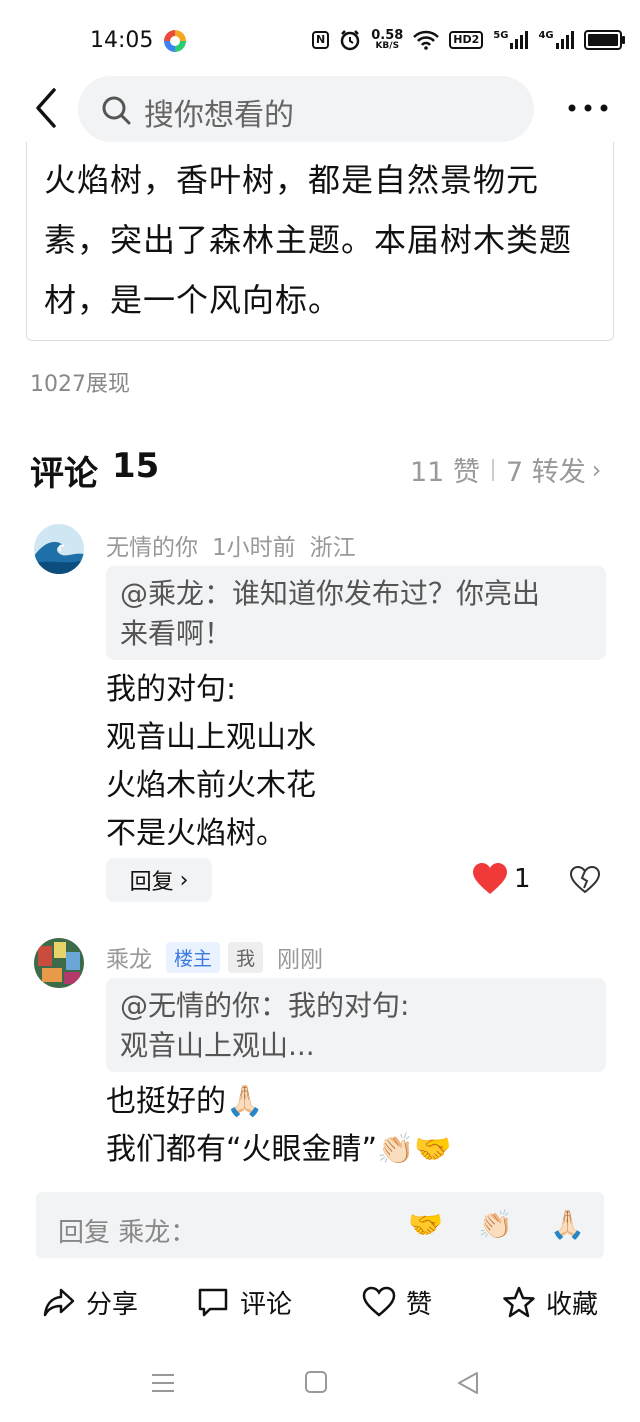 This screenshot has width=640, height=1422. What do you see at coordinates (426, 40) in the screenshot?
I see `wifi-icon` at bounding box center [426, 40].